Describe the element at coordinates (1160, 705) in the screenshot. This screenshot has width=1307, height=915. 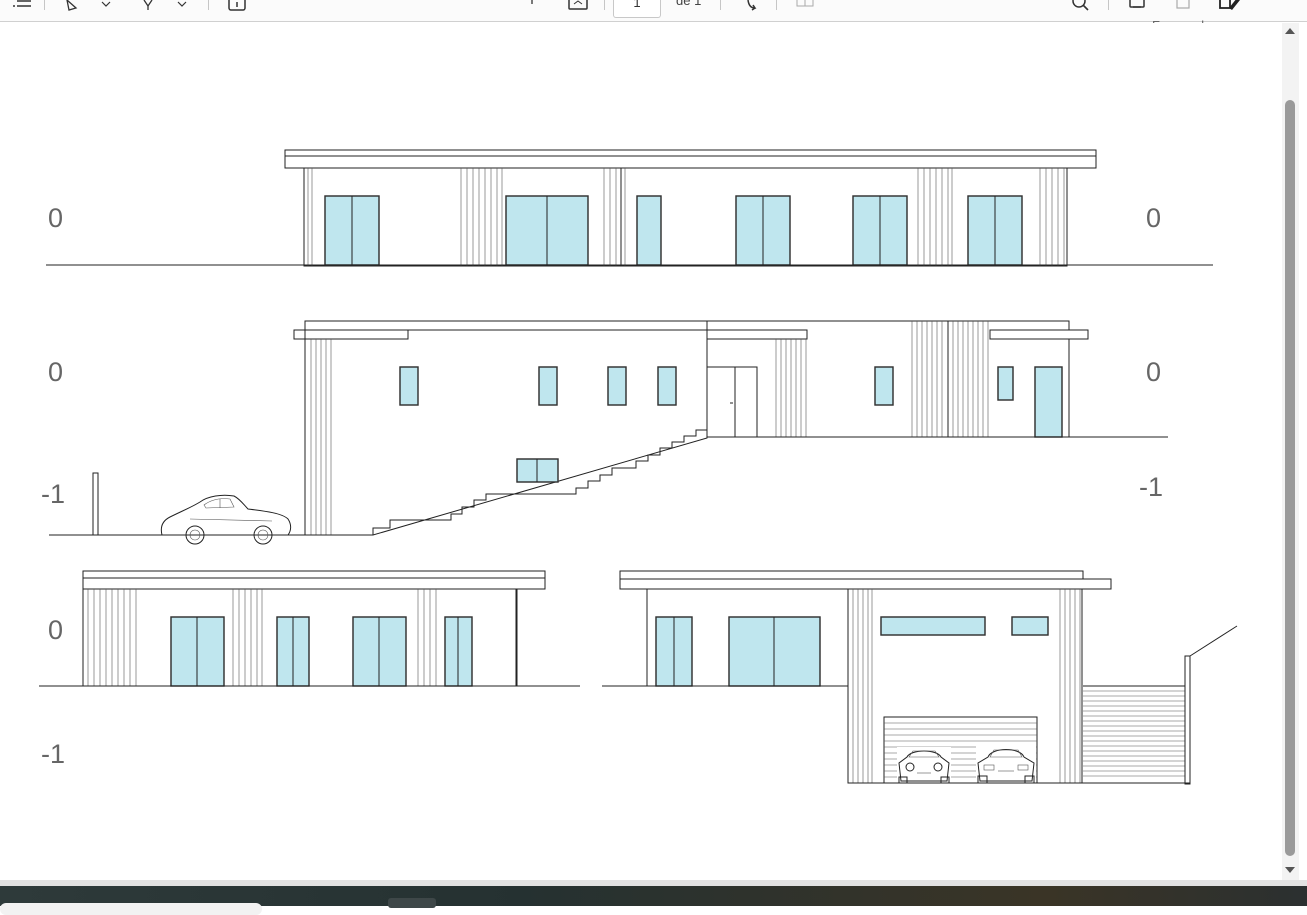
I see `exterior-stairs` at that location.